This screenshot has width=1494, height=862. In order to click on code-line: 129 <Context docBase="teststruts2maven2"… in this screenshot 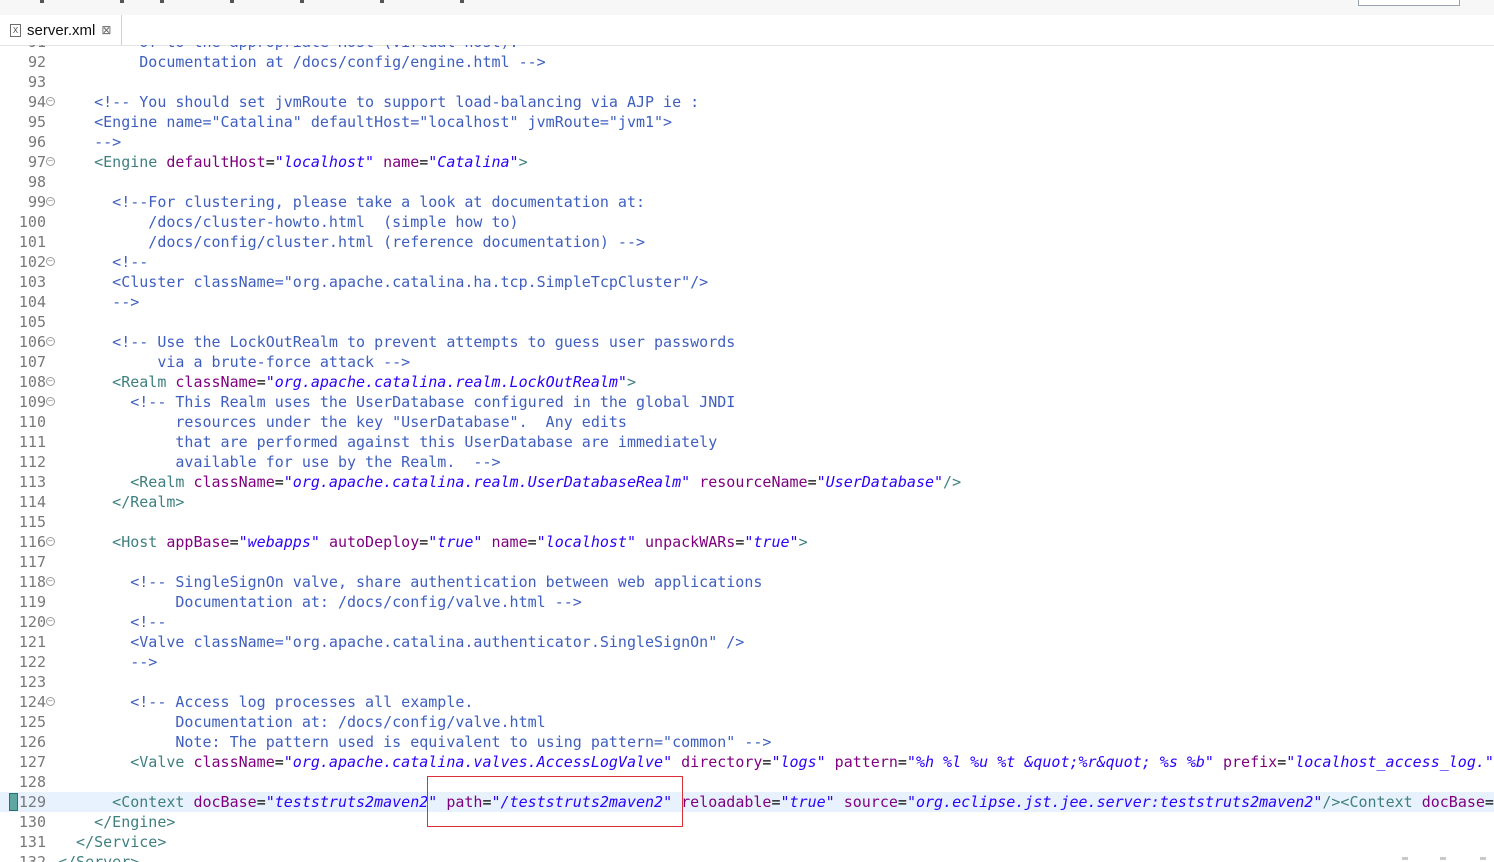, I will do `click(747, 802)`.